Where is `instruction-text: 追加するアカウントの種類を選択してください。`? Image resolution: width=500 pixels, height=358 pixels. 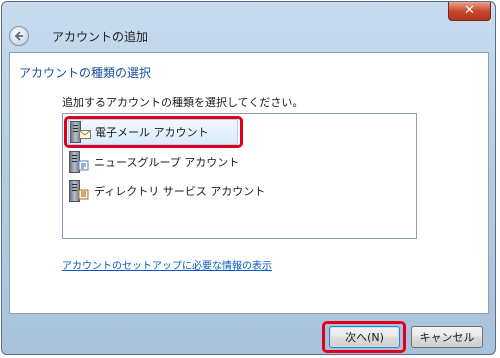 instruction-text: 追加するアカウントの種類を選択してください。 is located at coordinates (183, 102).